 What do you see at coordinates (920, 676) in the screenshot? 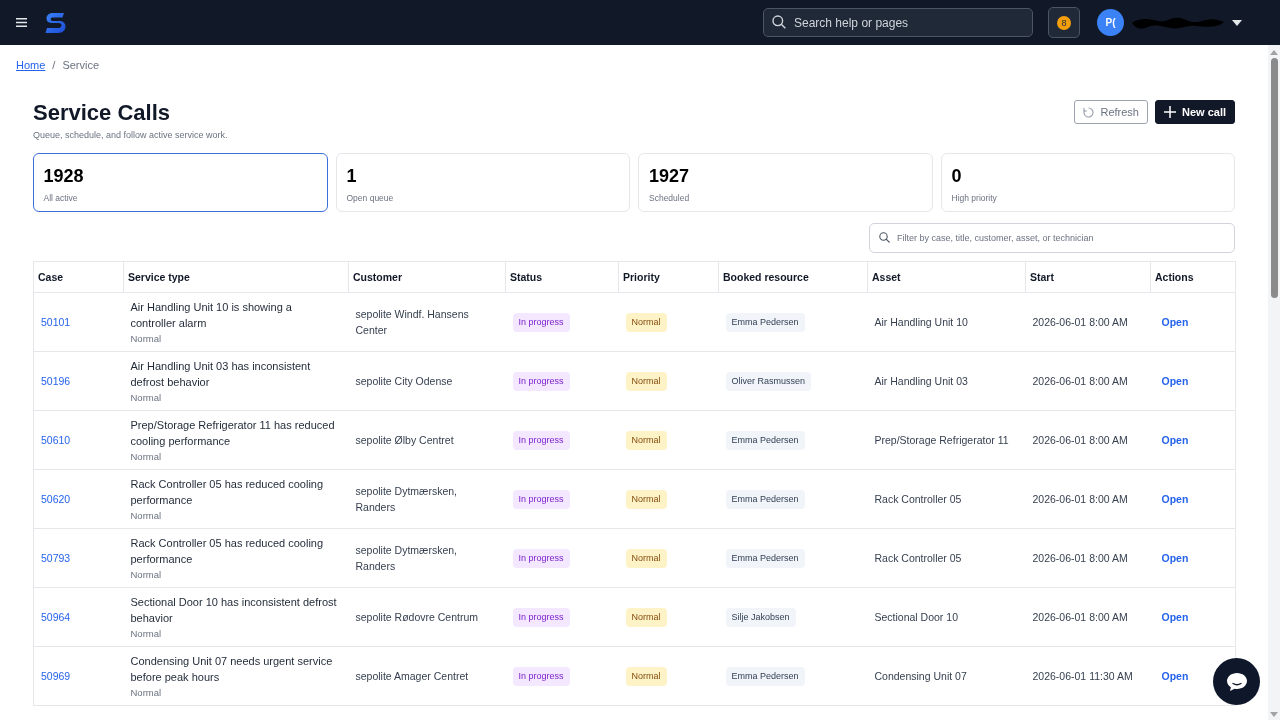
I see `asset-name: Condensing Unit 07` at bounding box center [920, 676].